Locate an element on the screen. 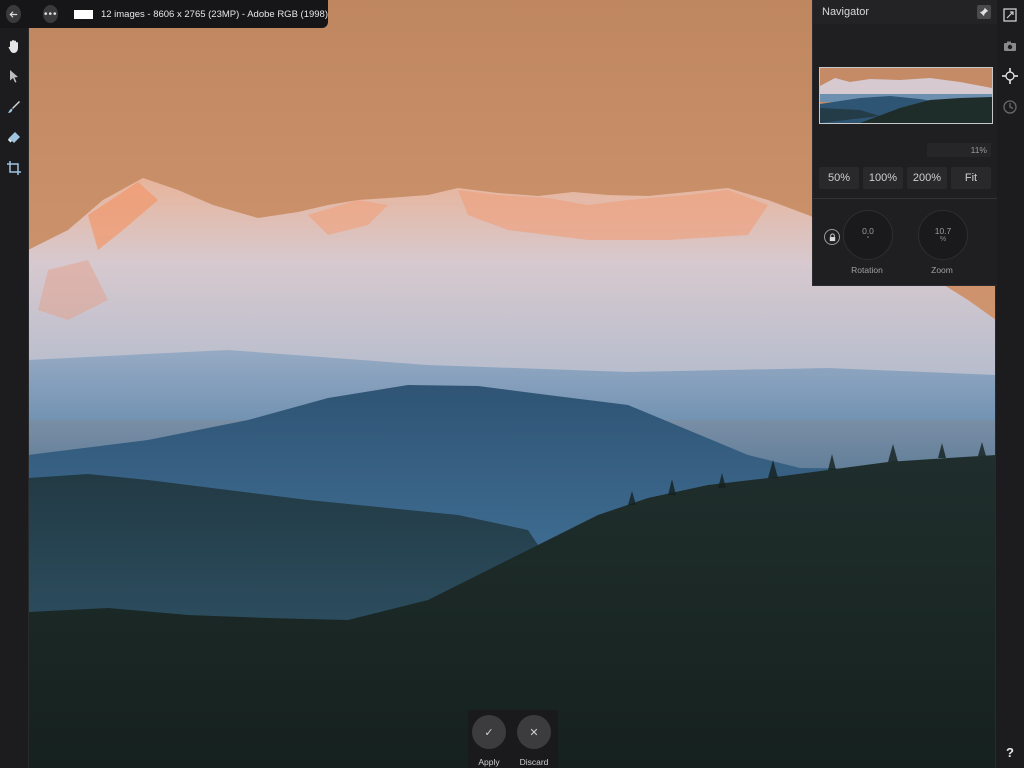  close-icon: ✕ is located at coordinates (534, 732).